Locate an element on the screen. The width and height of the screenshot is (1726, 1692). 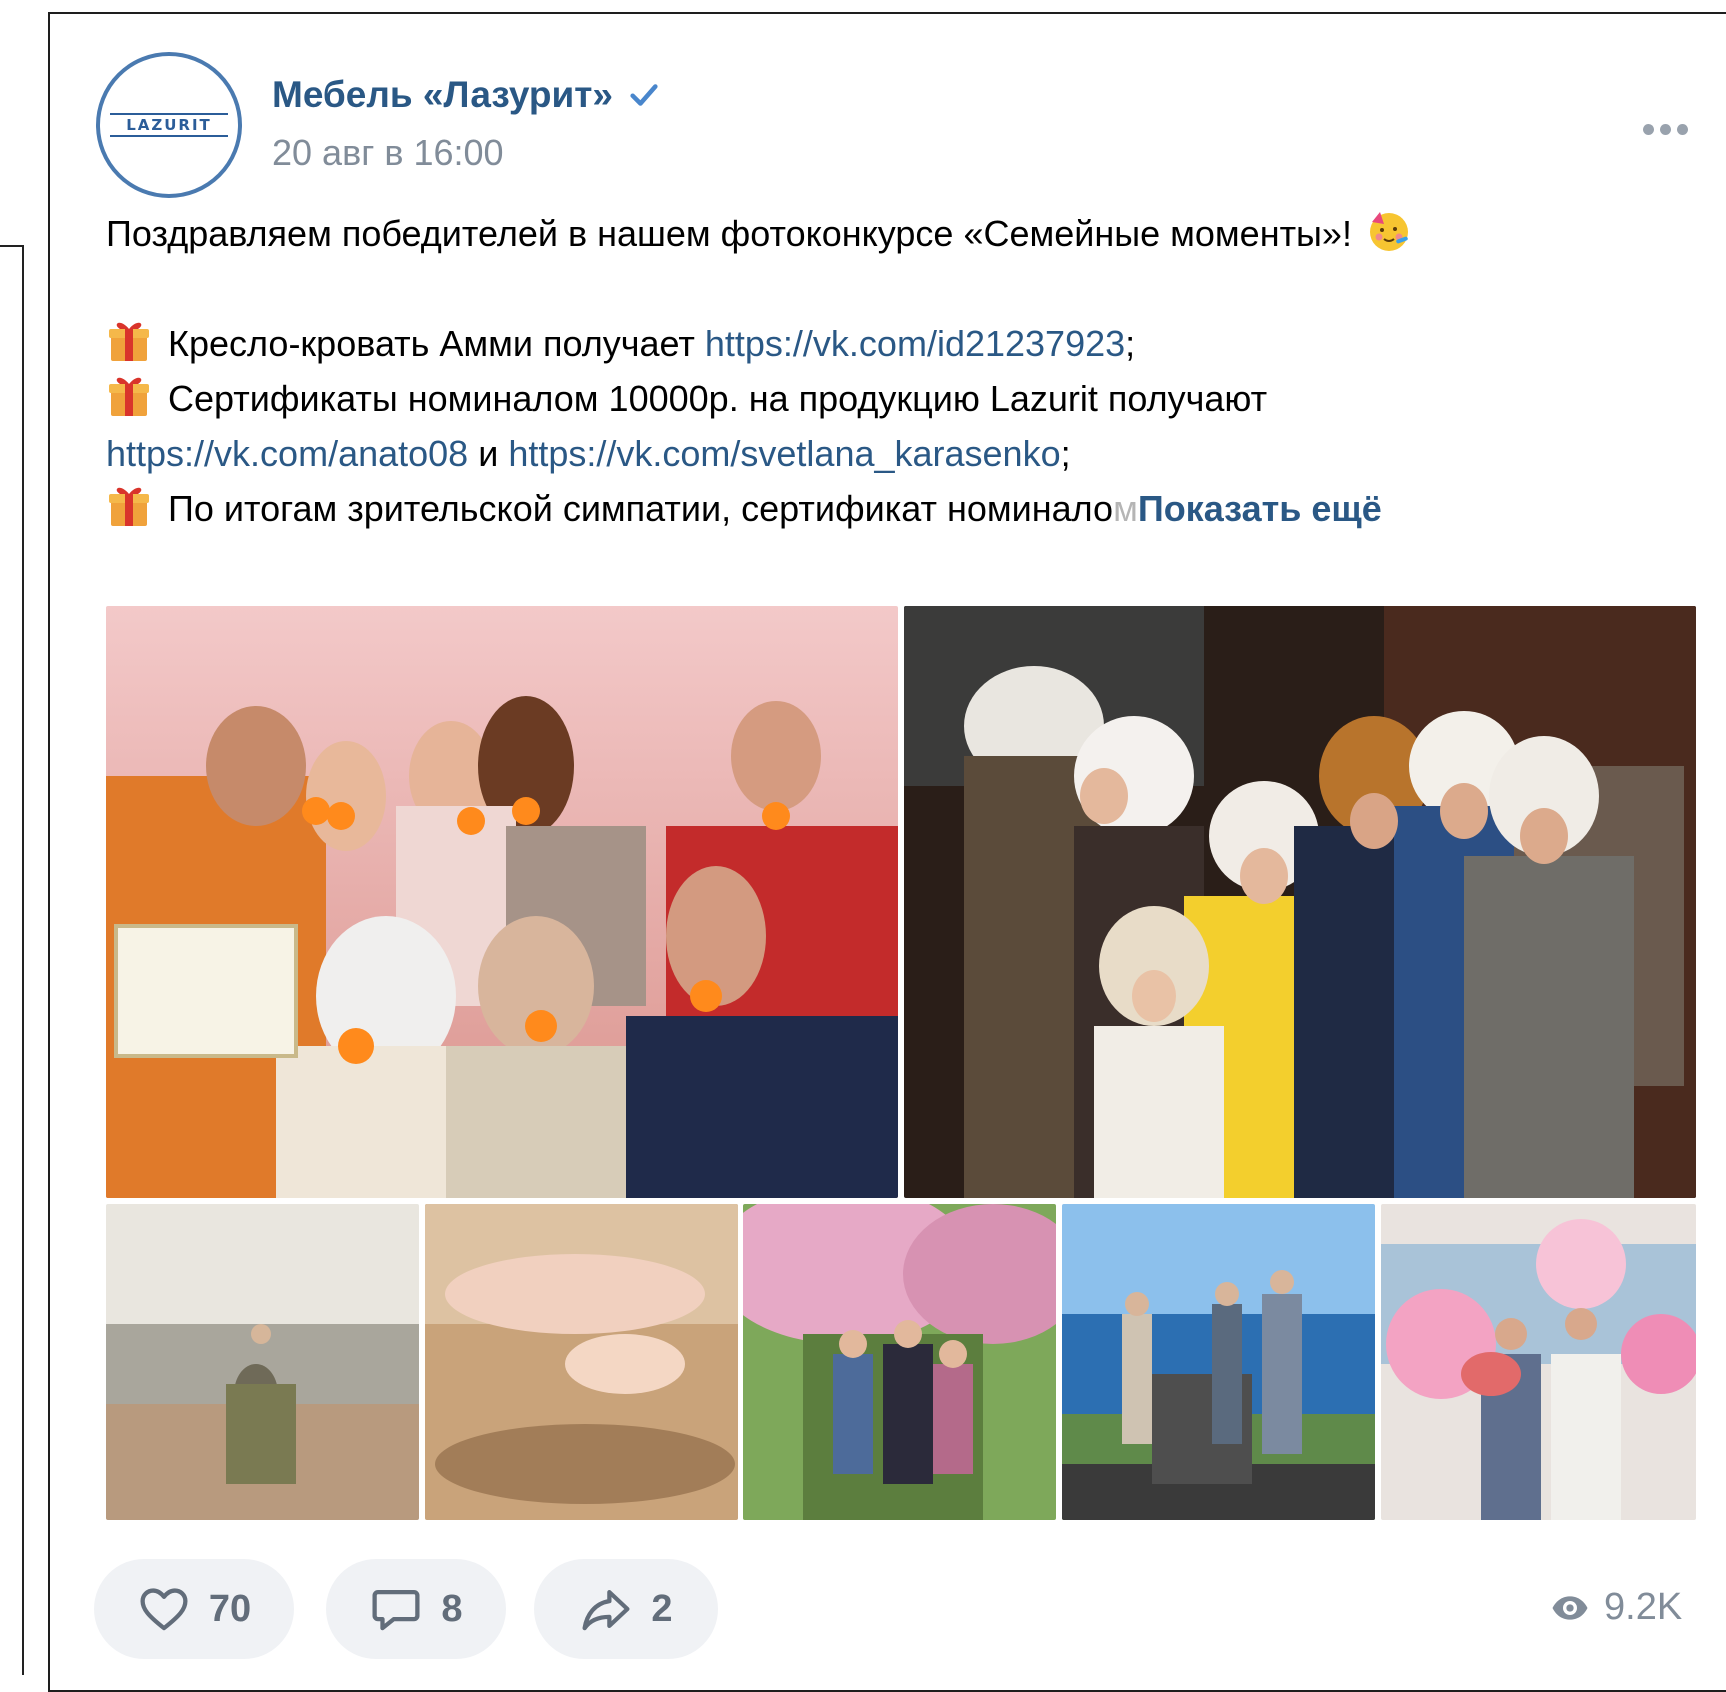
photo-sea-view-family is located at coordinates (1218, 1362).